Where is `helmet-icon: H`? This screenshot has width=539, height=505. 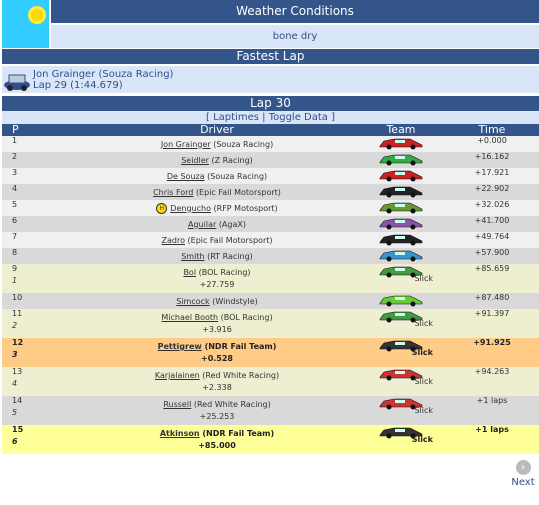 helmet-icon: H is located at coordinates (162, 208).